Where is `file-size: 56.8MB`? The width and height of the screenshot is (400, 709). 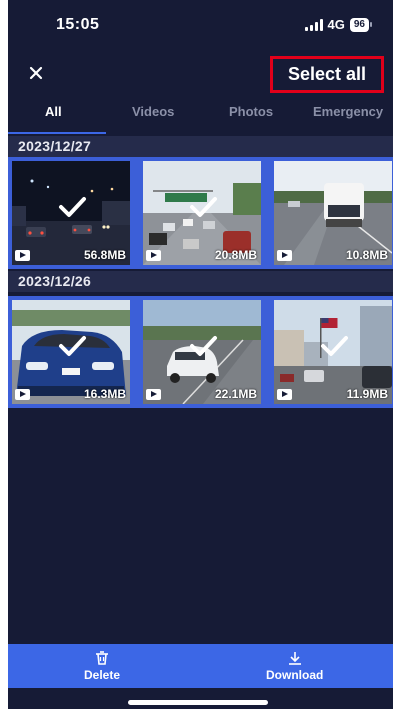 file-size: 56.8MB is located at coordinates (104, 255).